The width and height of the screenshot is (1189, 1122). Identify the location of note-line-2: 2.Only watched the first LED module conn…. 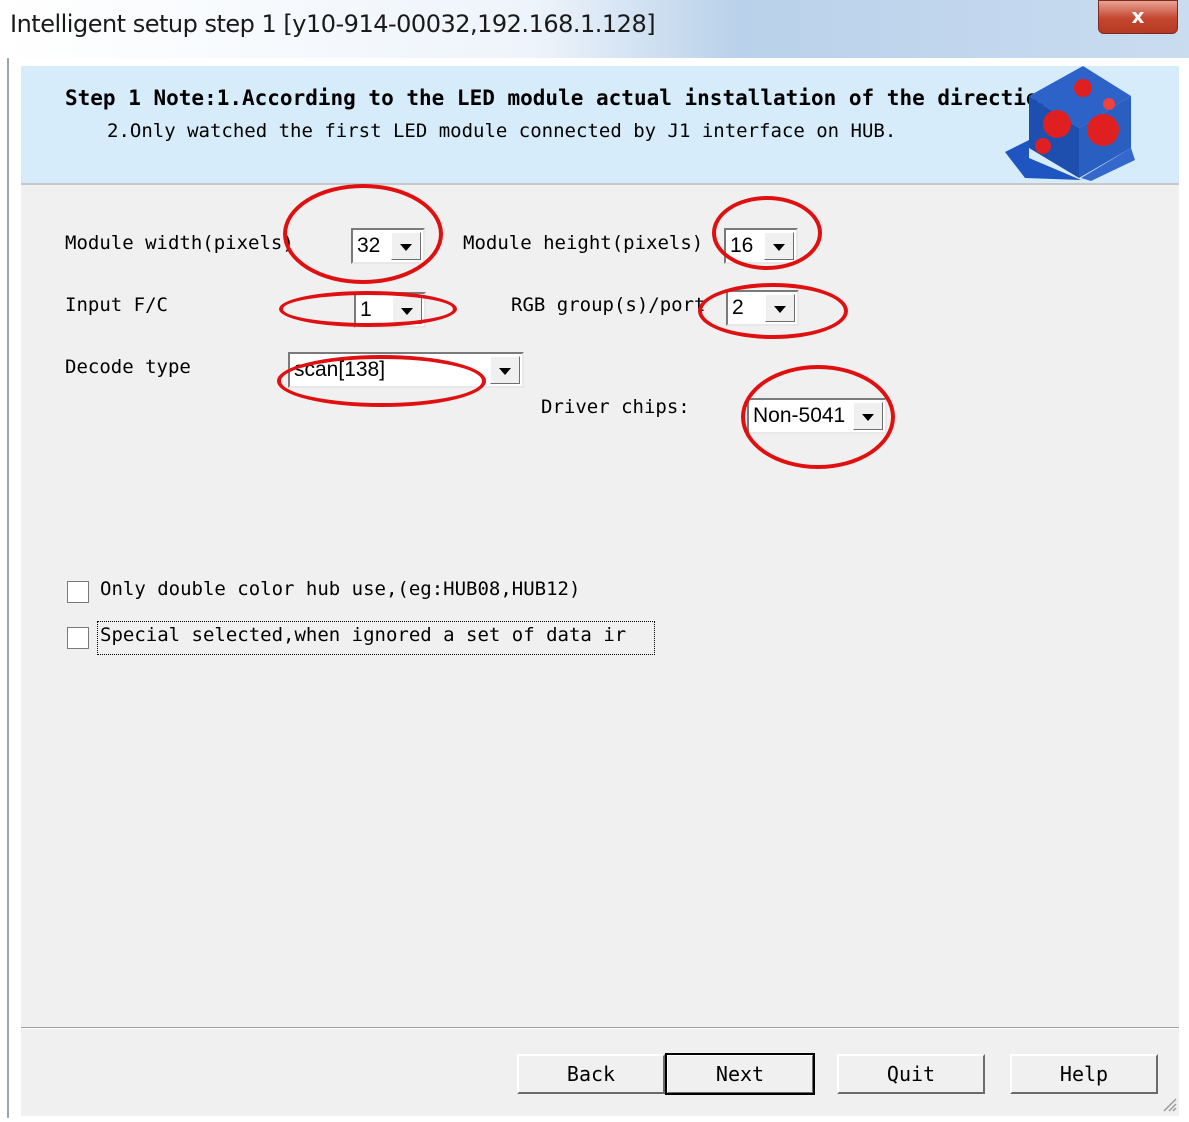
(502, 131).